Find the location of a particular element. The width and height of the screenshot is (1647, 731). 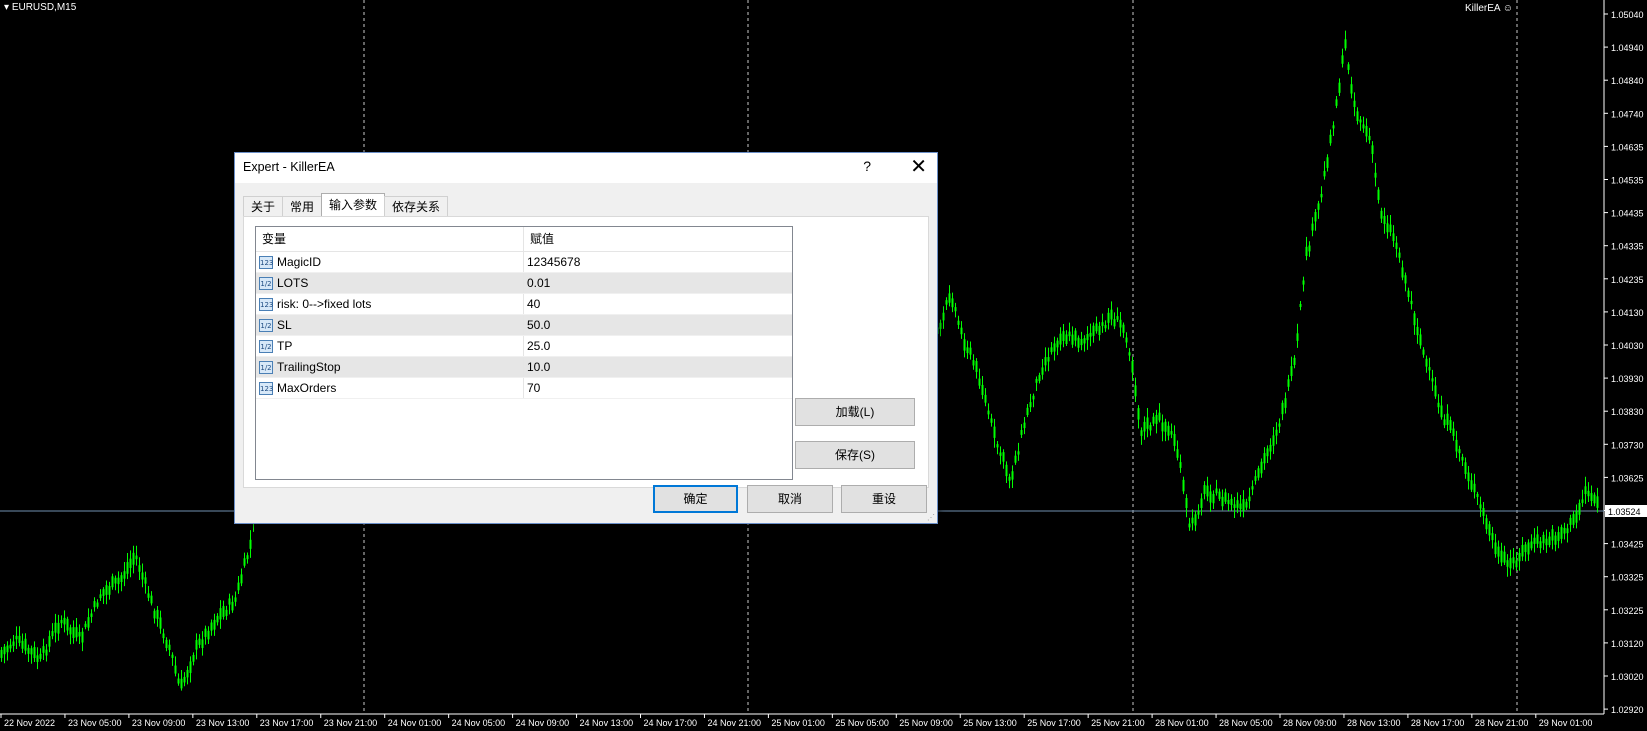

param-value: 0.01 is located at coordinates (658, 283).